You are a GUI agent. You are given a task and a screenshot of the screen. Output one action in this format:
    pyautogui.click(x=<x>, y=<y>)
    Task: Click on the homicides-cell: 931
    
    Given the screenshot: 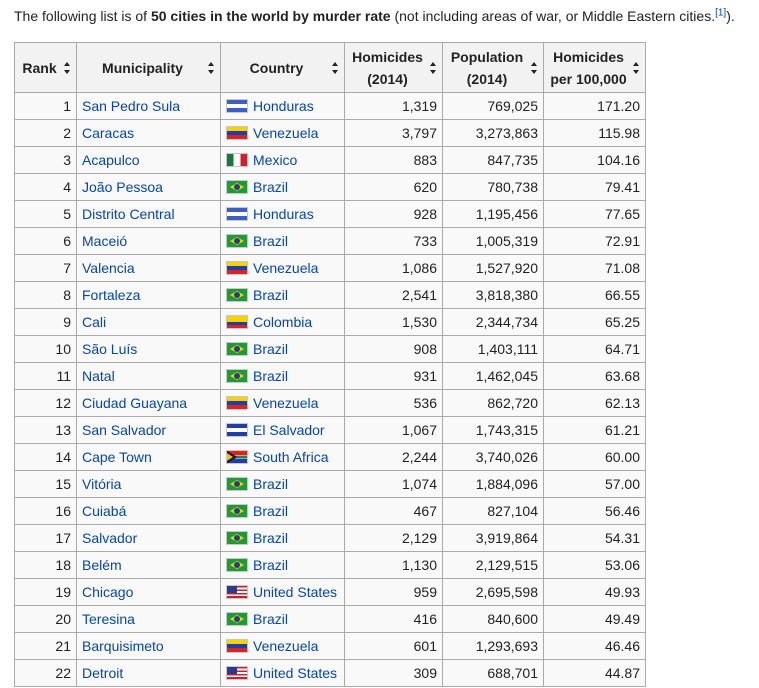 What is the action you would take?
    pyautogui.click(x=393, y=376)
    